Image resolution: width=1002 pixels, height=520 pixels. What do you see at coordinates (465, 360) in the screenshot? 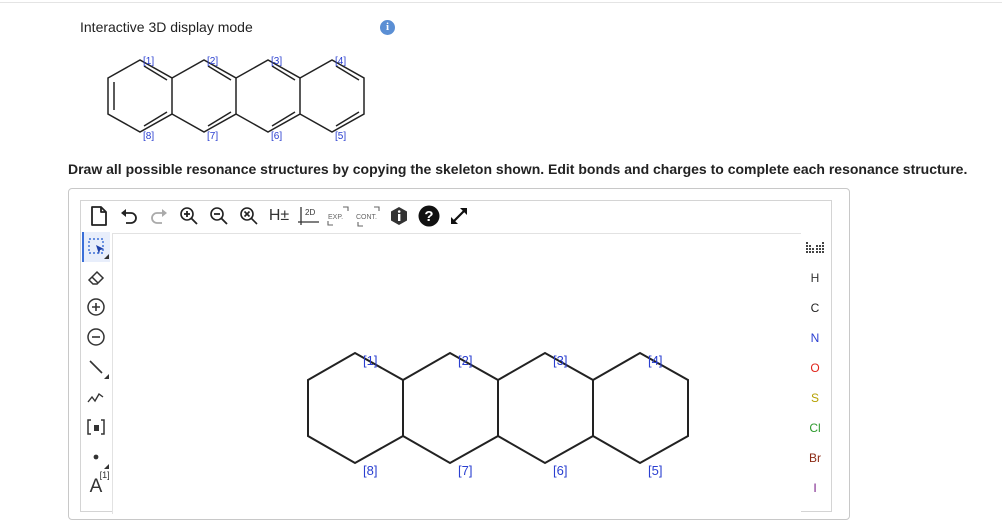
I see `skeleton-label-2: [2]` at bounding box center [465, 360].